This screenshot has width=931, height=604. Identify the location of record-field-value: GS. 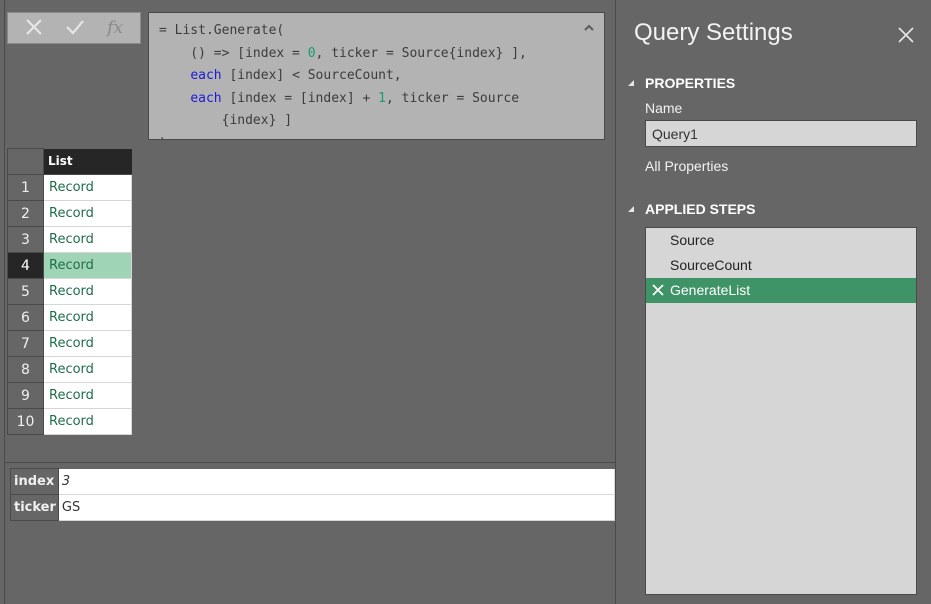
(336, 507).